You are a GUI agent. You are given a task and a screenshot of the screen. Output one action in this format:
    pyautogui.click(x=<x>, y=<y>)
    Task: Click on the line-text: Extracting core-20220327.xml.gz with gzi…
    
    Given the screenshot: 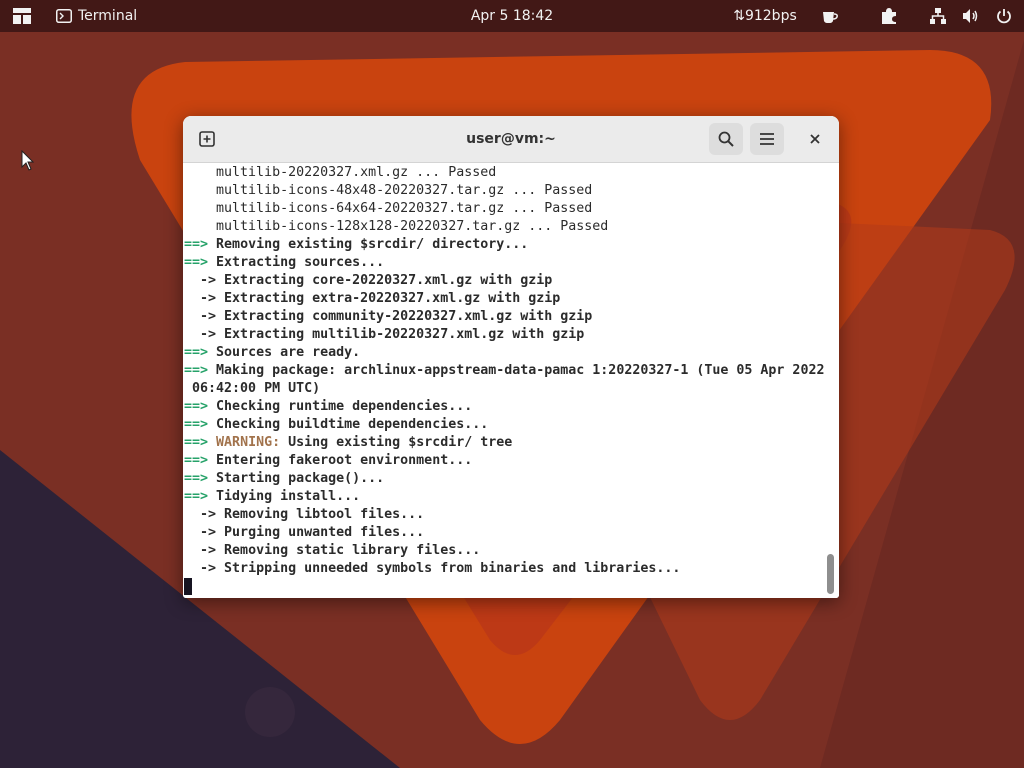 What is the action you would take?
    pyautogui.click(x=388, y=280)
    